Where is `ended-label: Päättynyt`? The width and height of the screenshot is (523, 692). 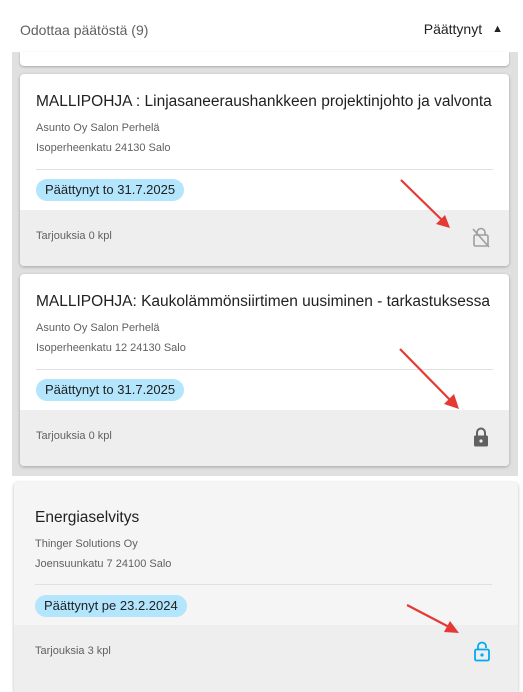
ended-label: Päättynyt is located at coordinates (453, 29).